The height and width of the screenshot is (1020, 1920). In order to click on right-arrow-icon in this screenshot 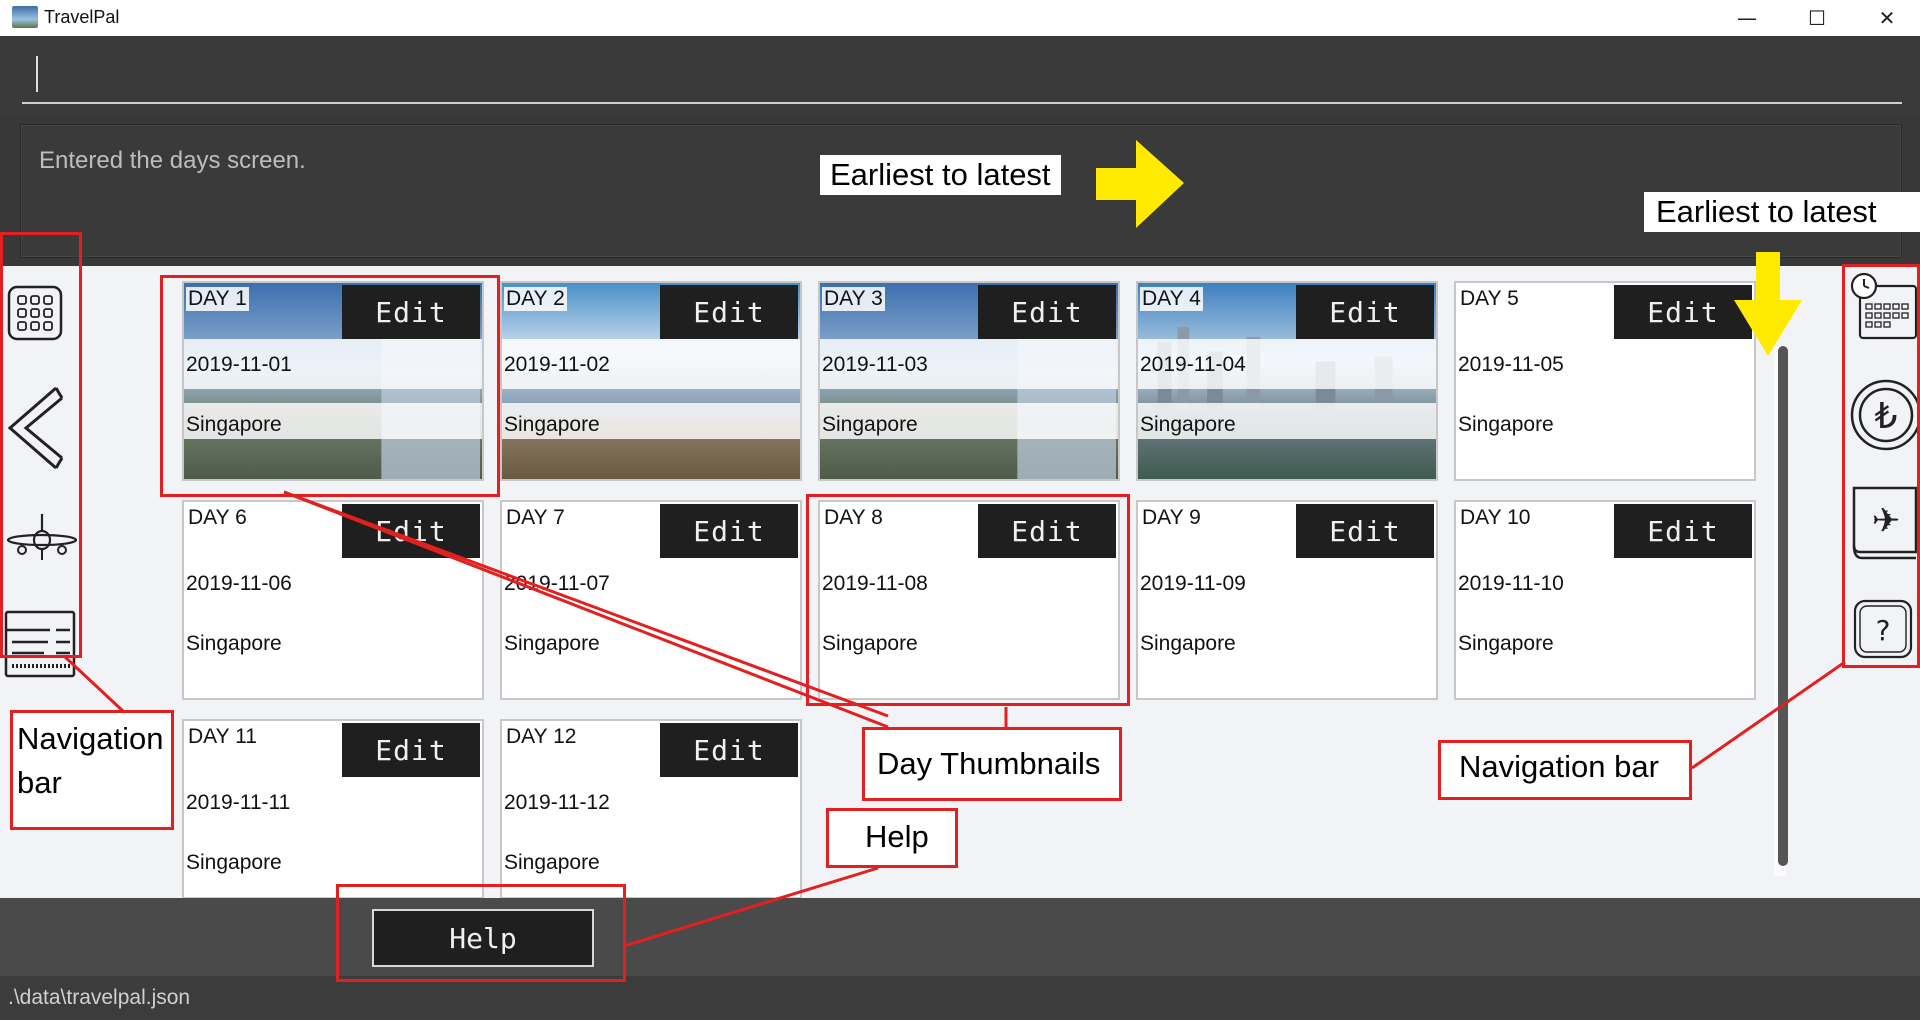, I will do `click(1140, 184)`.